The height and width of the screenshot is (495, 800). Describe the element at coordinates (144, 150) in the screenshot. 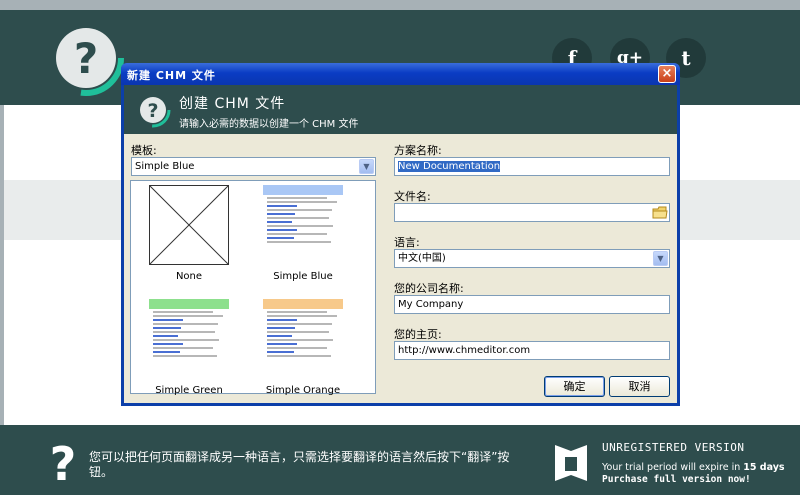

I see `template-label: 模板:` at that location.